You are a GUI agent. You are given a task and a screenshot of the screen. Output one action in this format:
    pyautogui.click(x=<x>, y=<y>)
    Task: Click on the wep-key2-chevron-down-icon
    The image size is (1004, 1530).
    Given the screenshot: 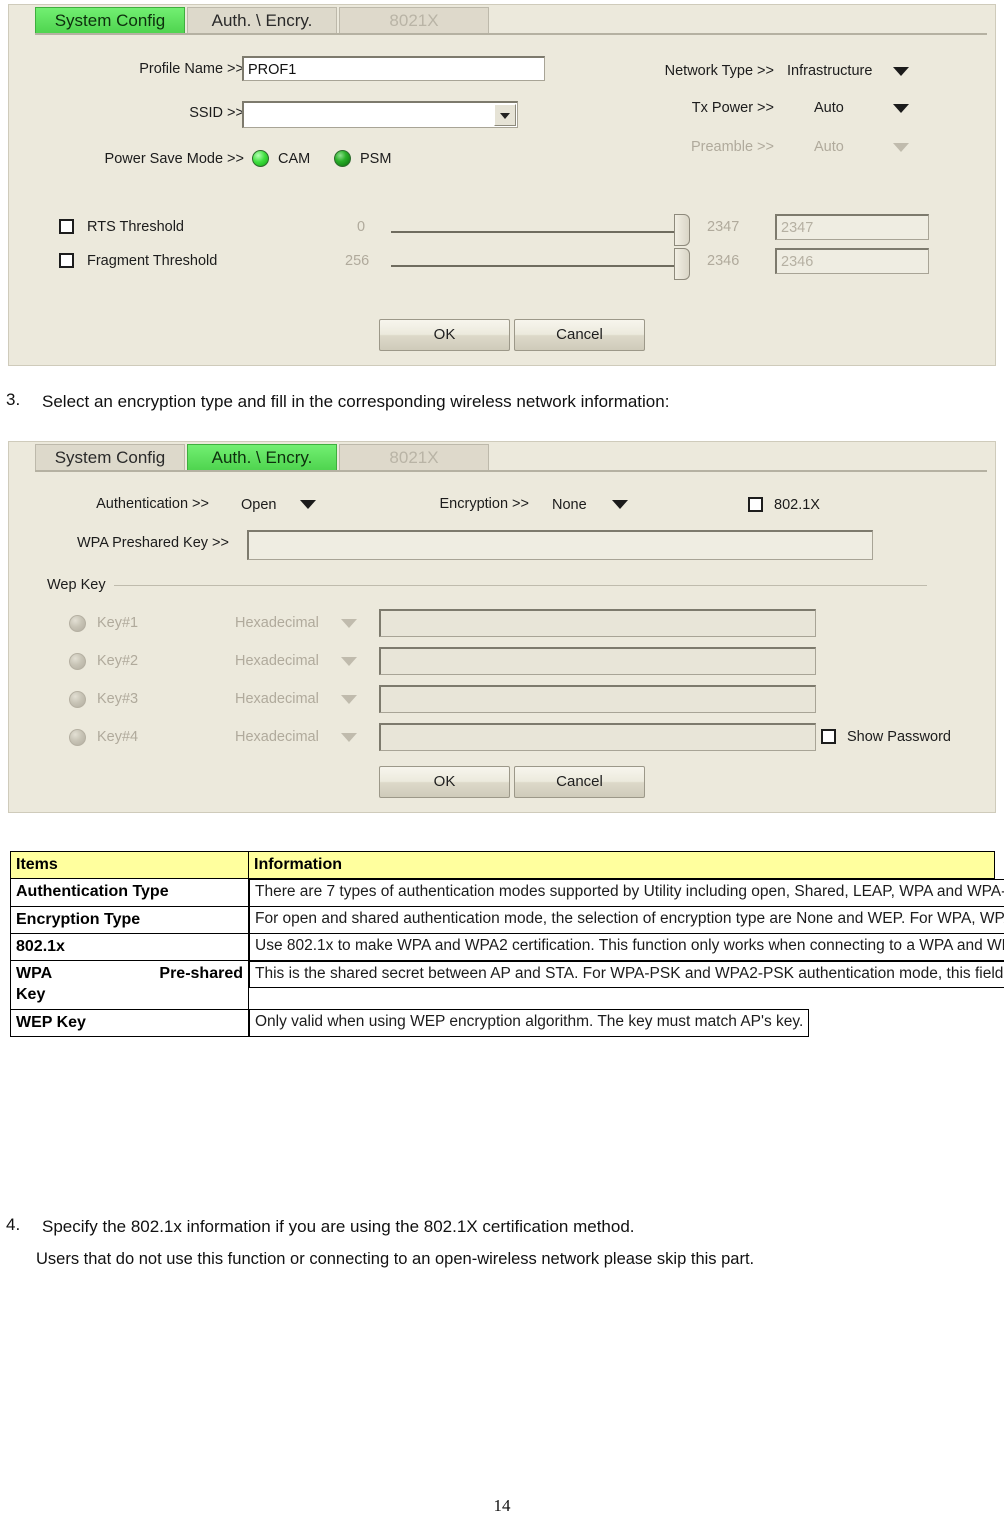 What is the action you would take?
    pyautogui.click(x=349, y=661)
    